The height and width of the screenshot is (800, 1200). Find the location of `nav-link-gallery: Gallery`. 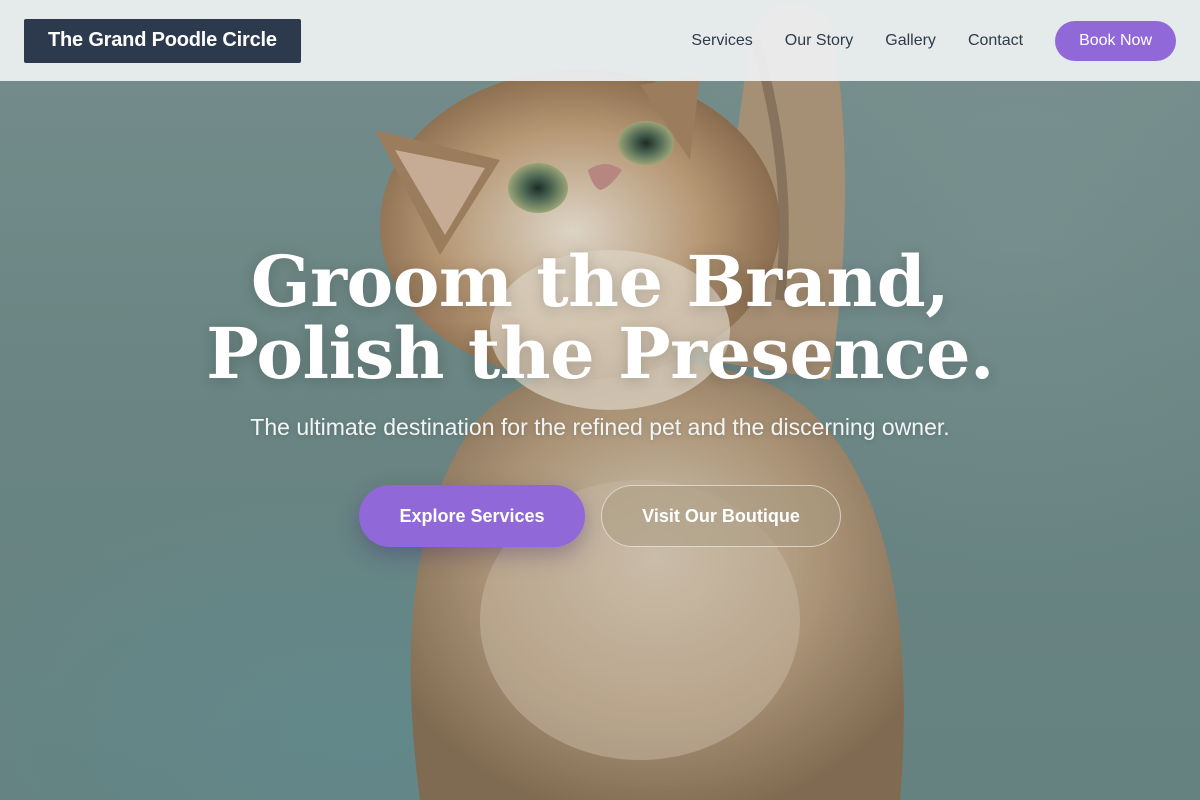

nav-link-gallery: Gallery is located at coordinates (910, 41).